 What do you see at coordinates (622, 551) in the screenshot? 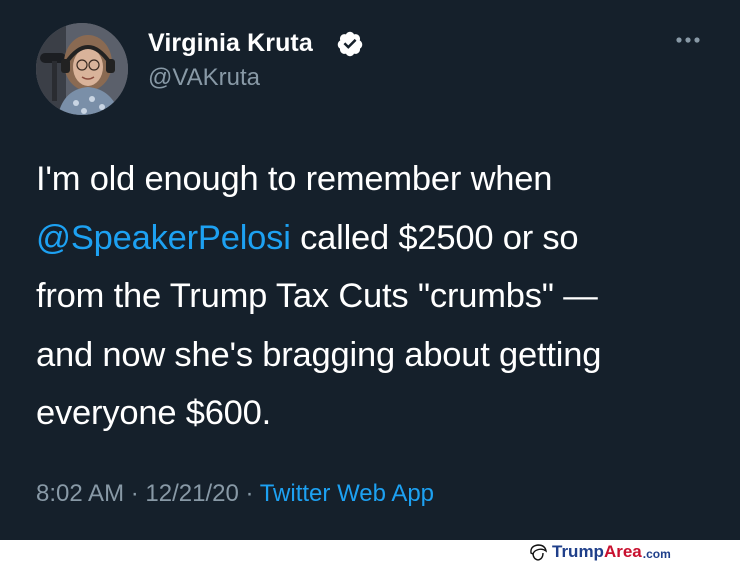
I see `watermark-text-area: Area` at bounding box center [622, 551].